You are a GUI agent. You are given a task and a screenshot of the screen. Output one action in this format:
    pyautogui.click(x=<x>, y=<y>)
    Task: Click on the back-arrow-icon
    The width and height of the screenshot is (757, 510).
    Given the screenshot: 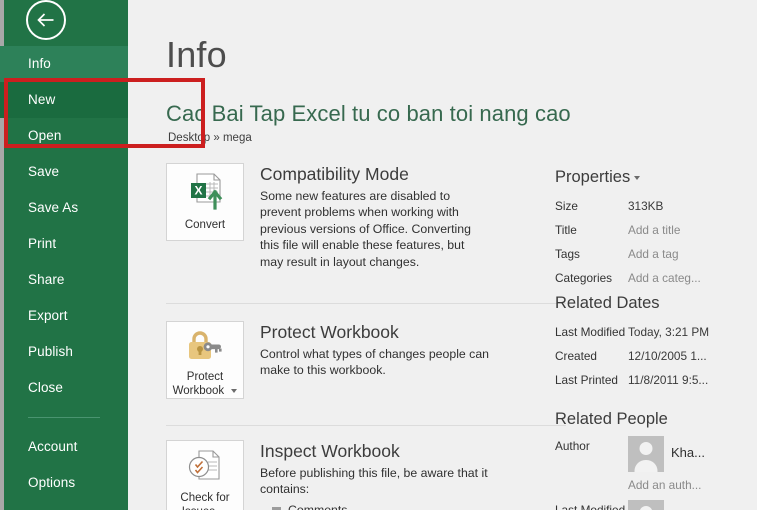 What is the action you would take?
    pyautogui.click(x=46, y=20)
    